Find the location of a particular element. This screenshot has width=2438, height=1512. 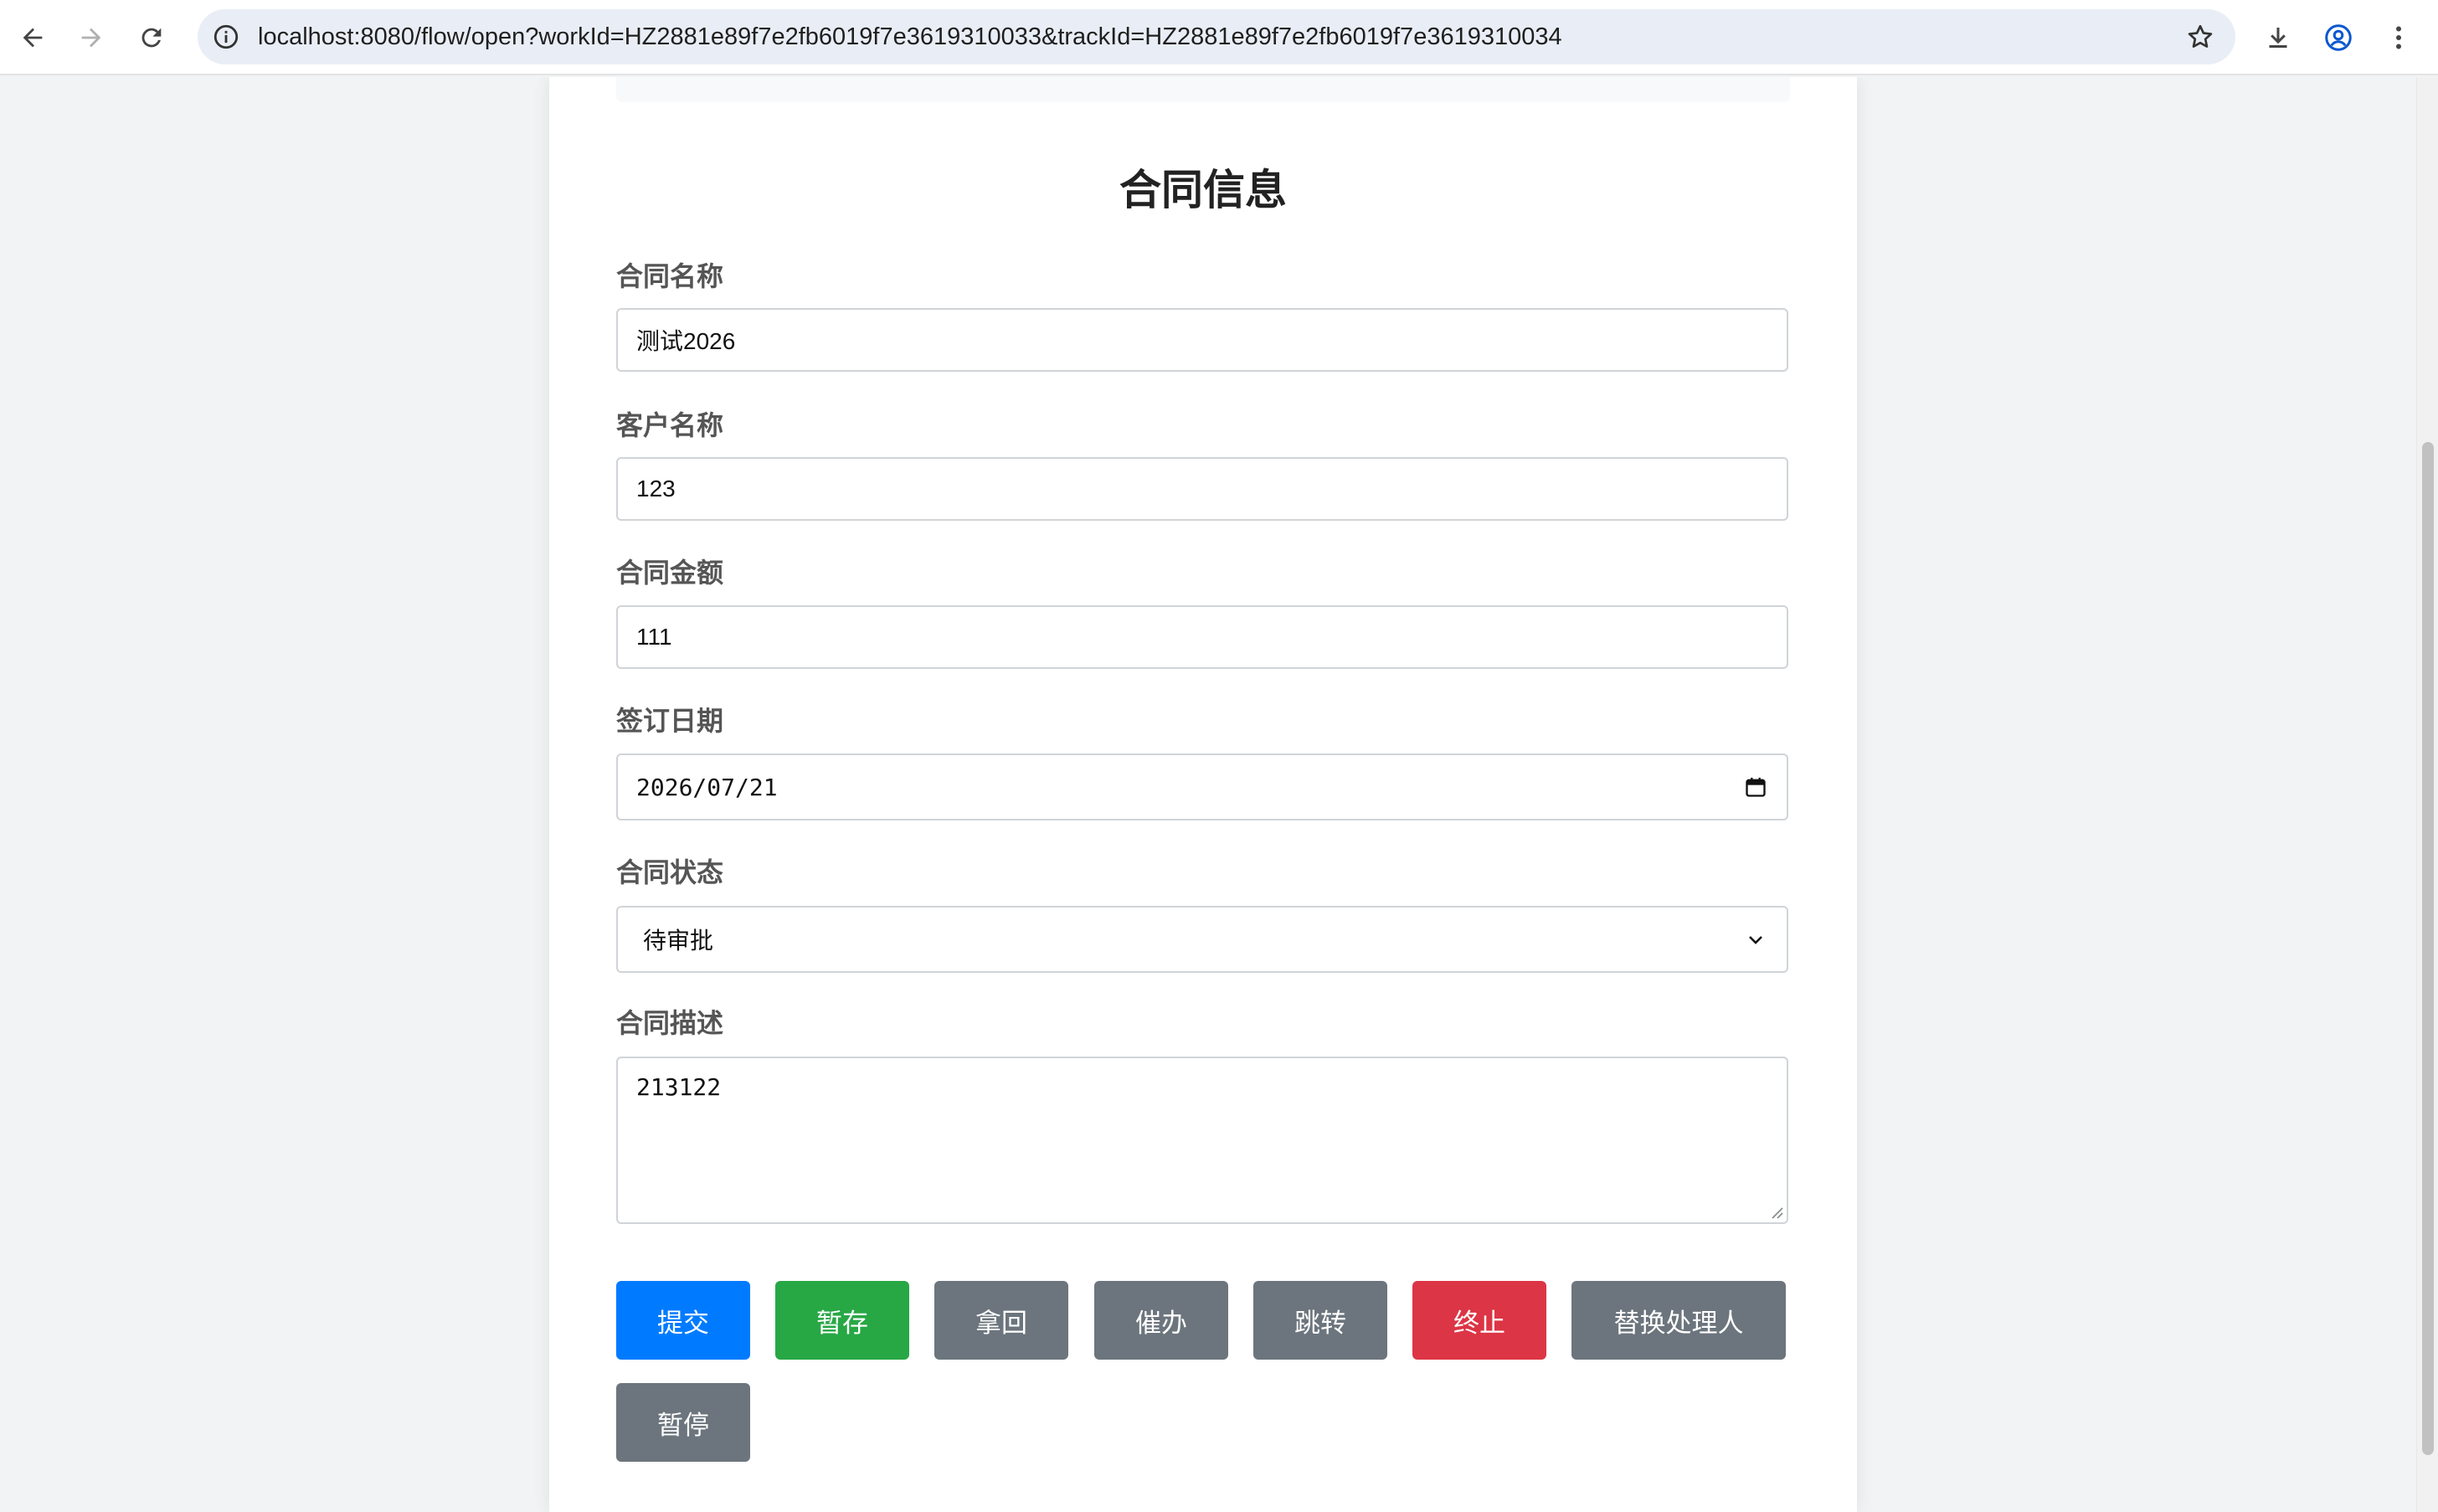

submit-button: 提交 is located at coordinates (683, 1320).